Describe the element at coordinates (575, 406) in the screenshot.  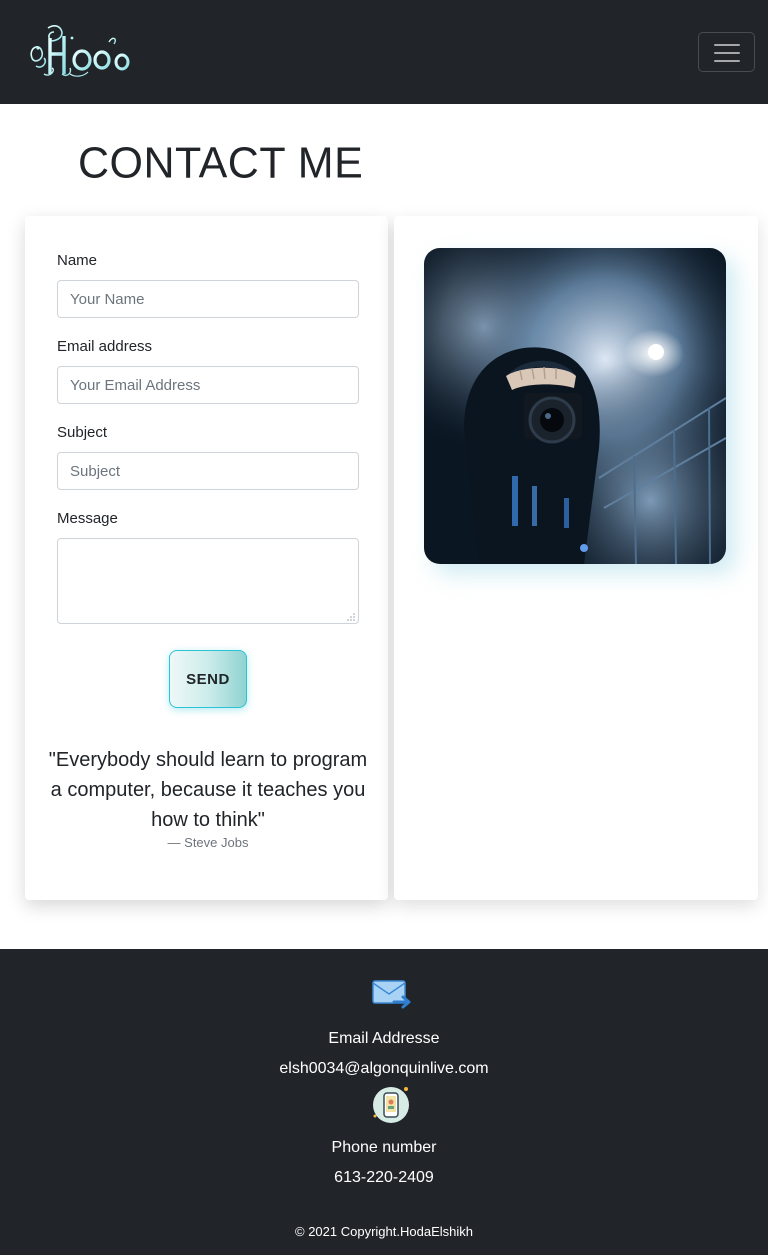
I see `photographer-image` at that location.